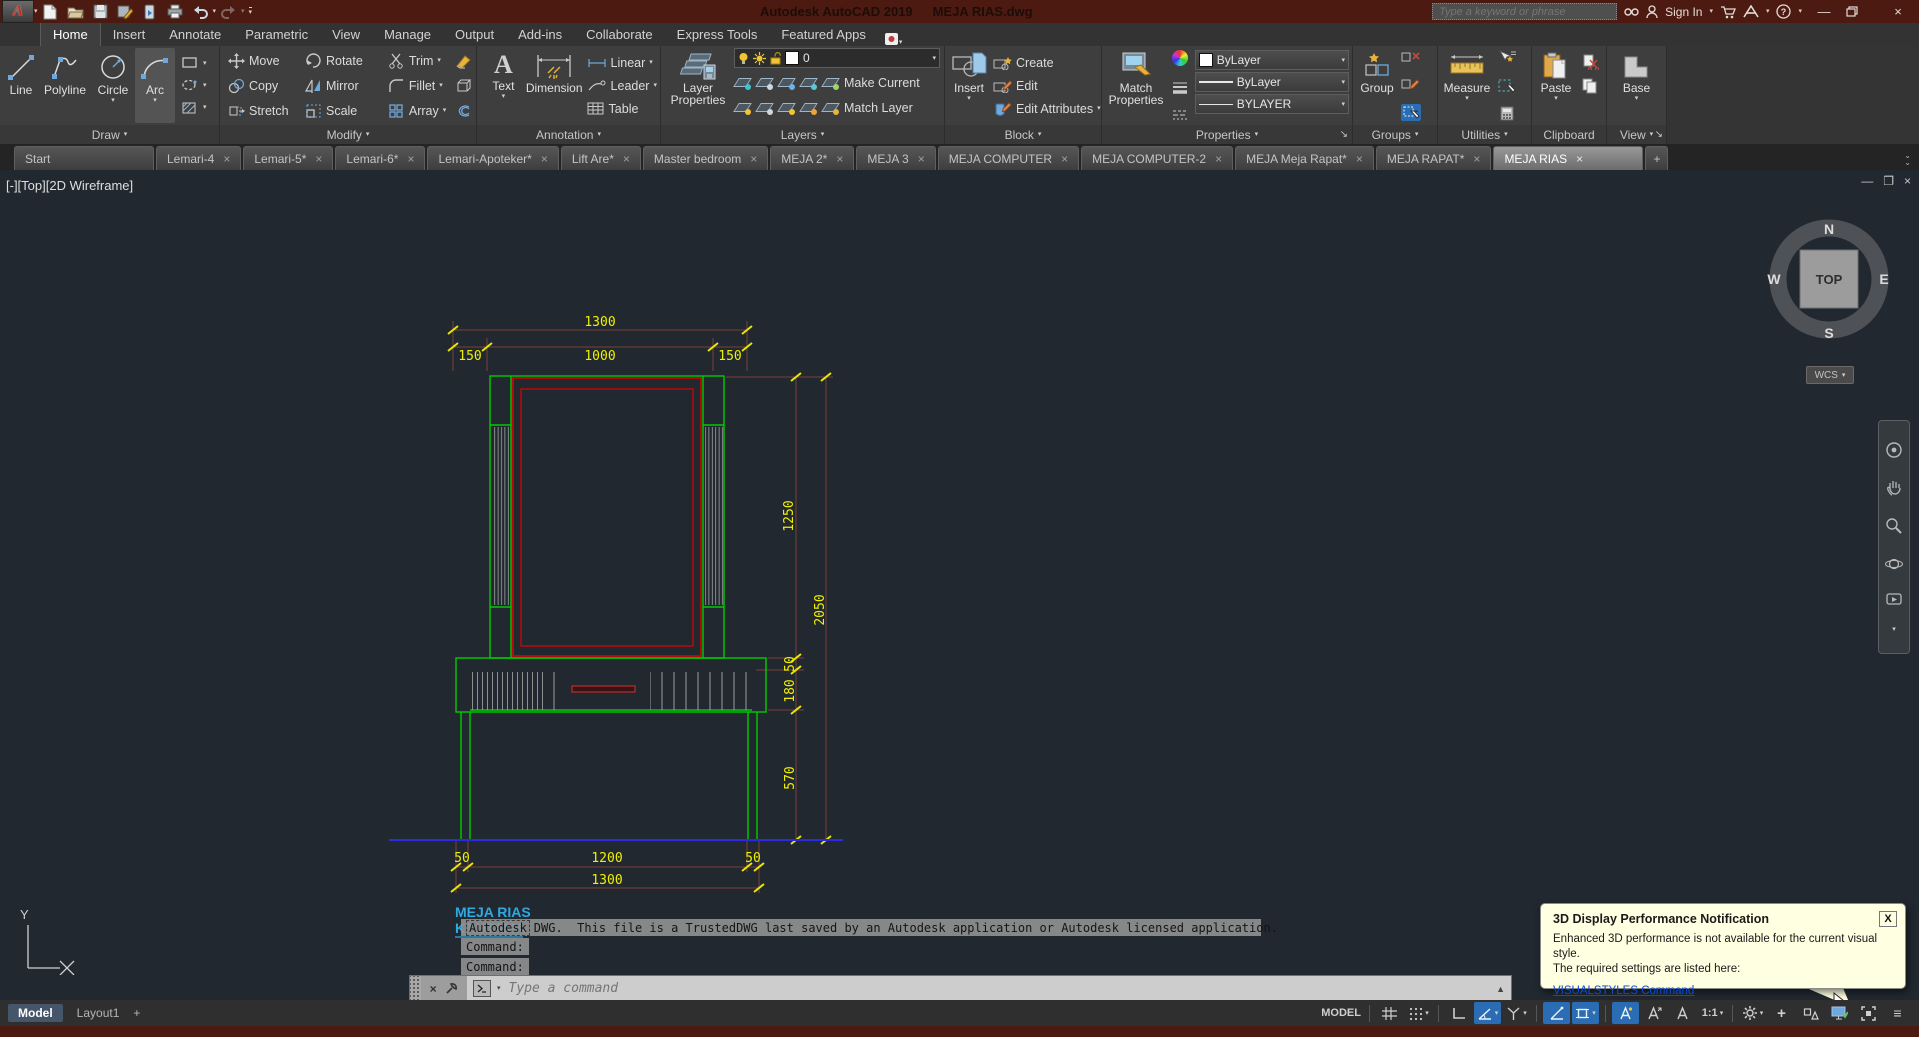 The image size is (1919, 1037). I want to click on object-snap-toggle-icon: ▾, so click(1585, 1013).